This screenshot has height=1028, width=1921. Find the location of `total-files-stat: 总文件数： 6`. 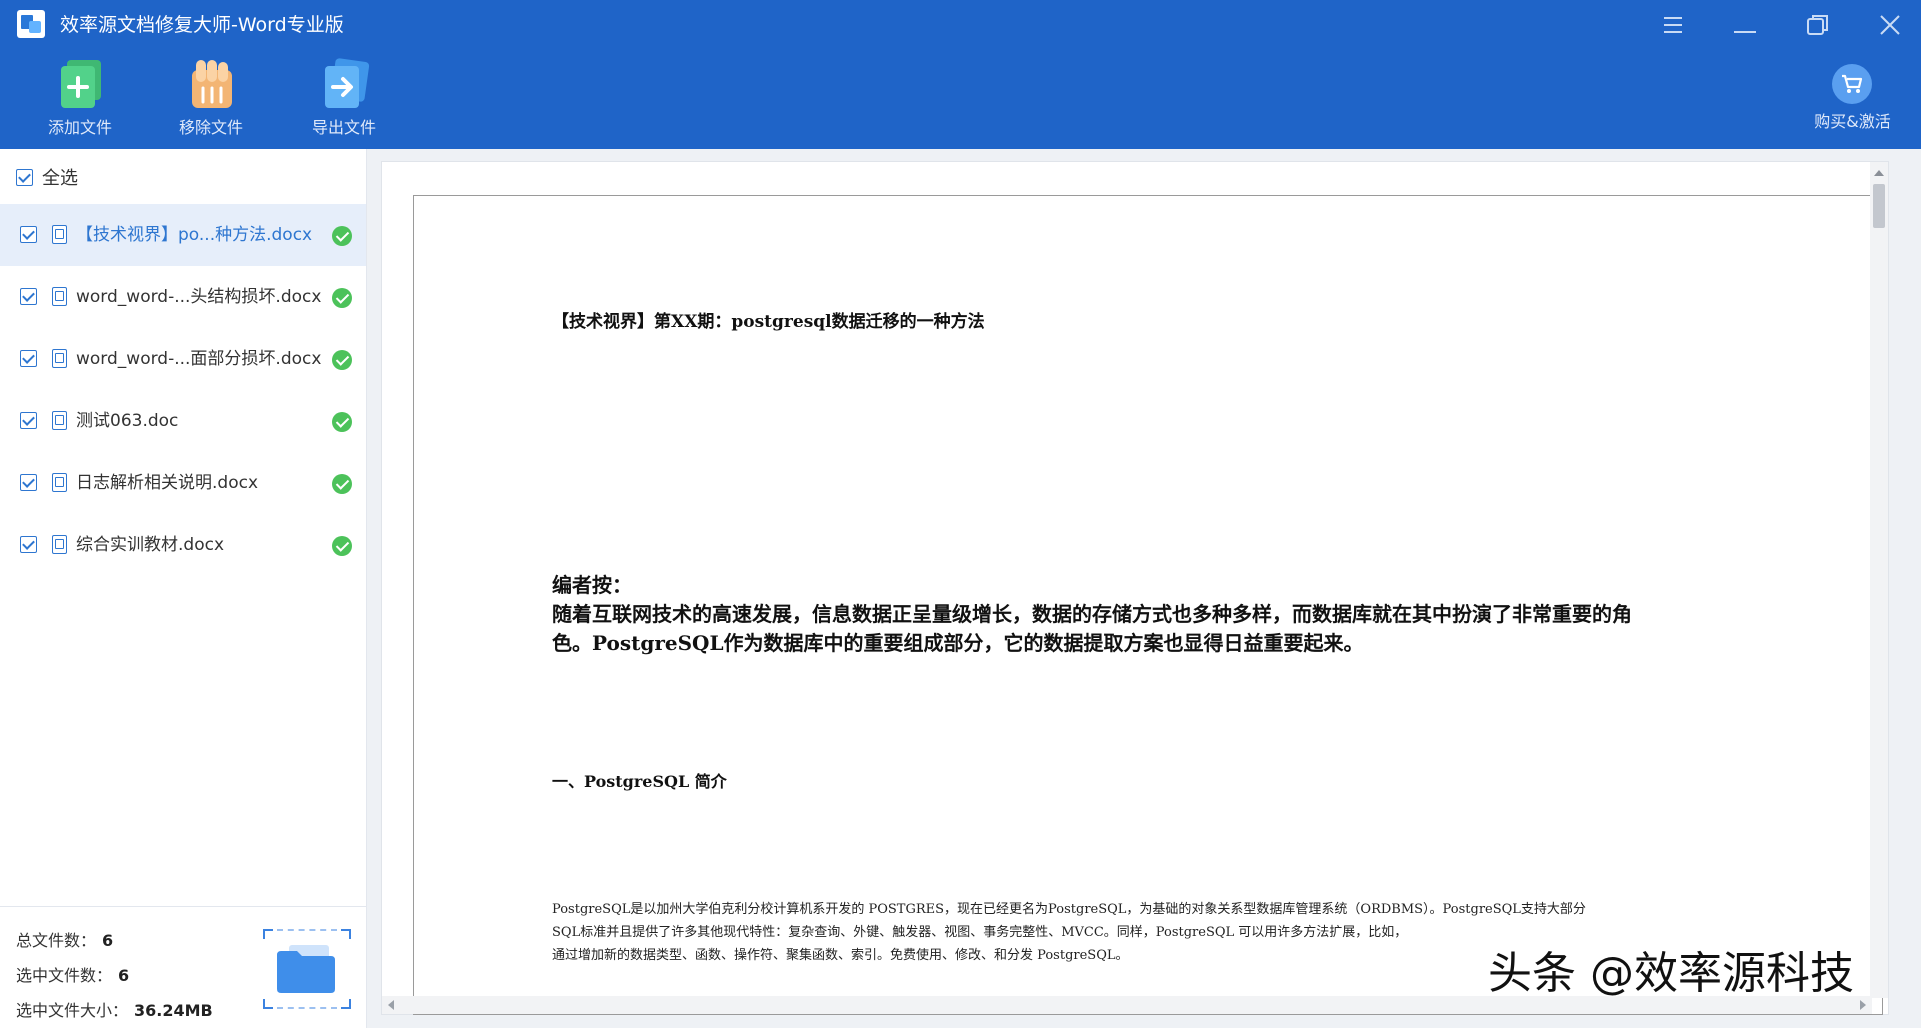

total-files-stat: 总文件数： 6 is located at coordinates (64, 941).